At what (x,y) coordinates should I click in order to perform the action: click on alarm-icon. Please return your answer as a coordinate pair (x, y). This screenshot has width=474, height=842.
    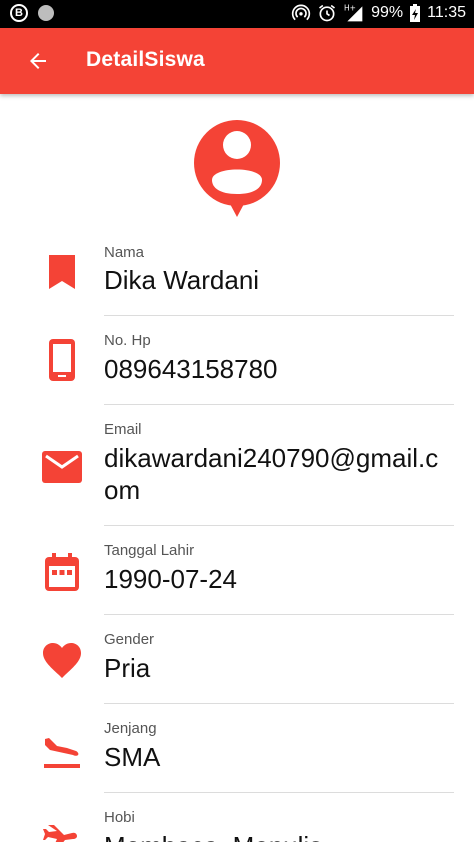
    Looking at the image, I should click on (327, 13).